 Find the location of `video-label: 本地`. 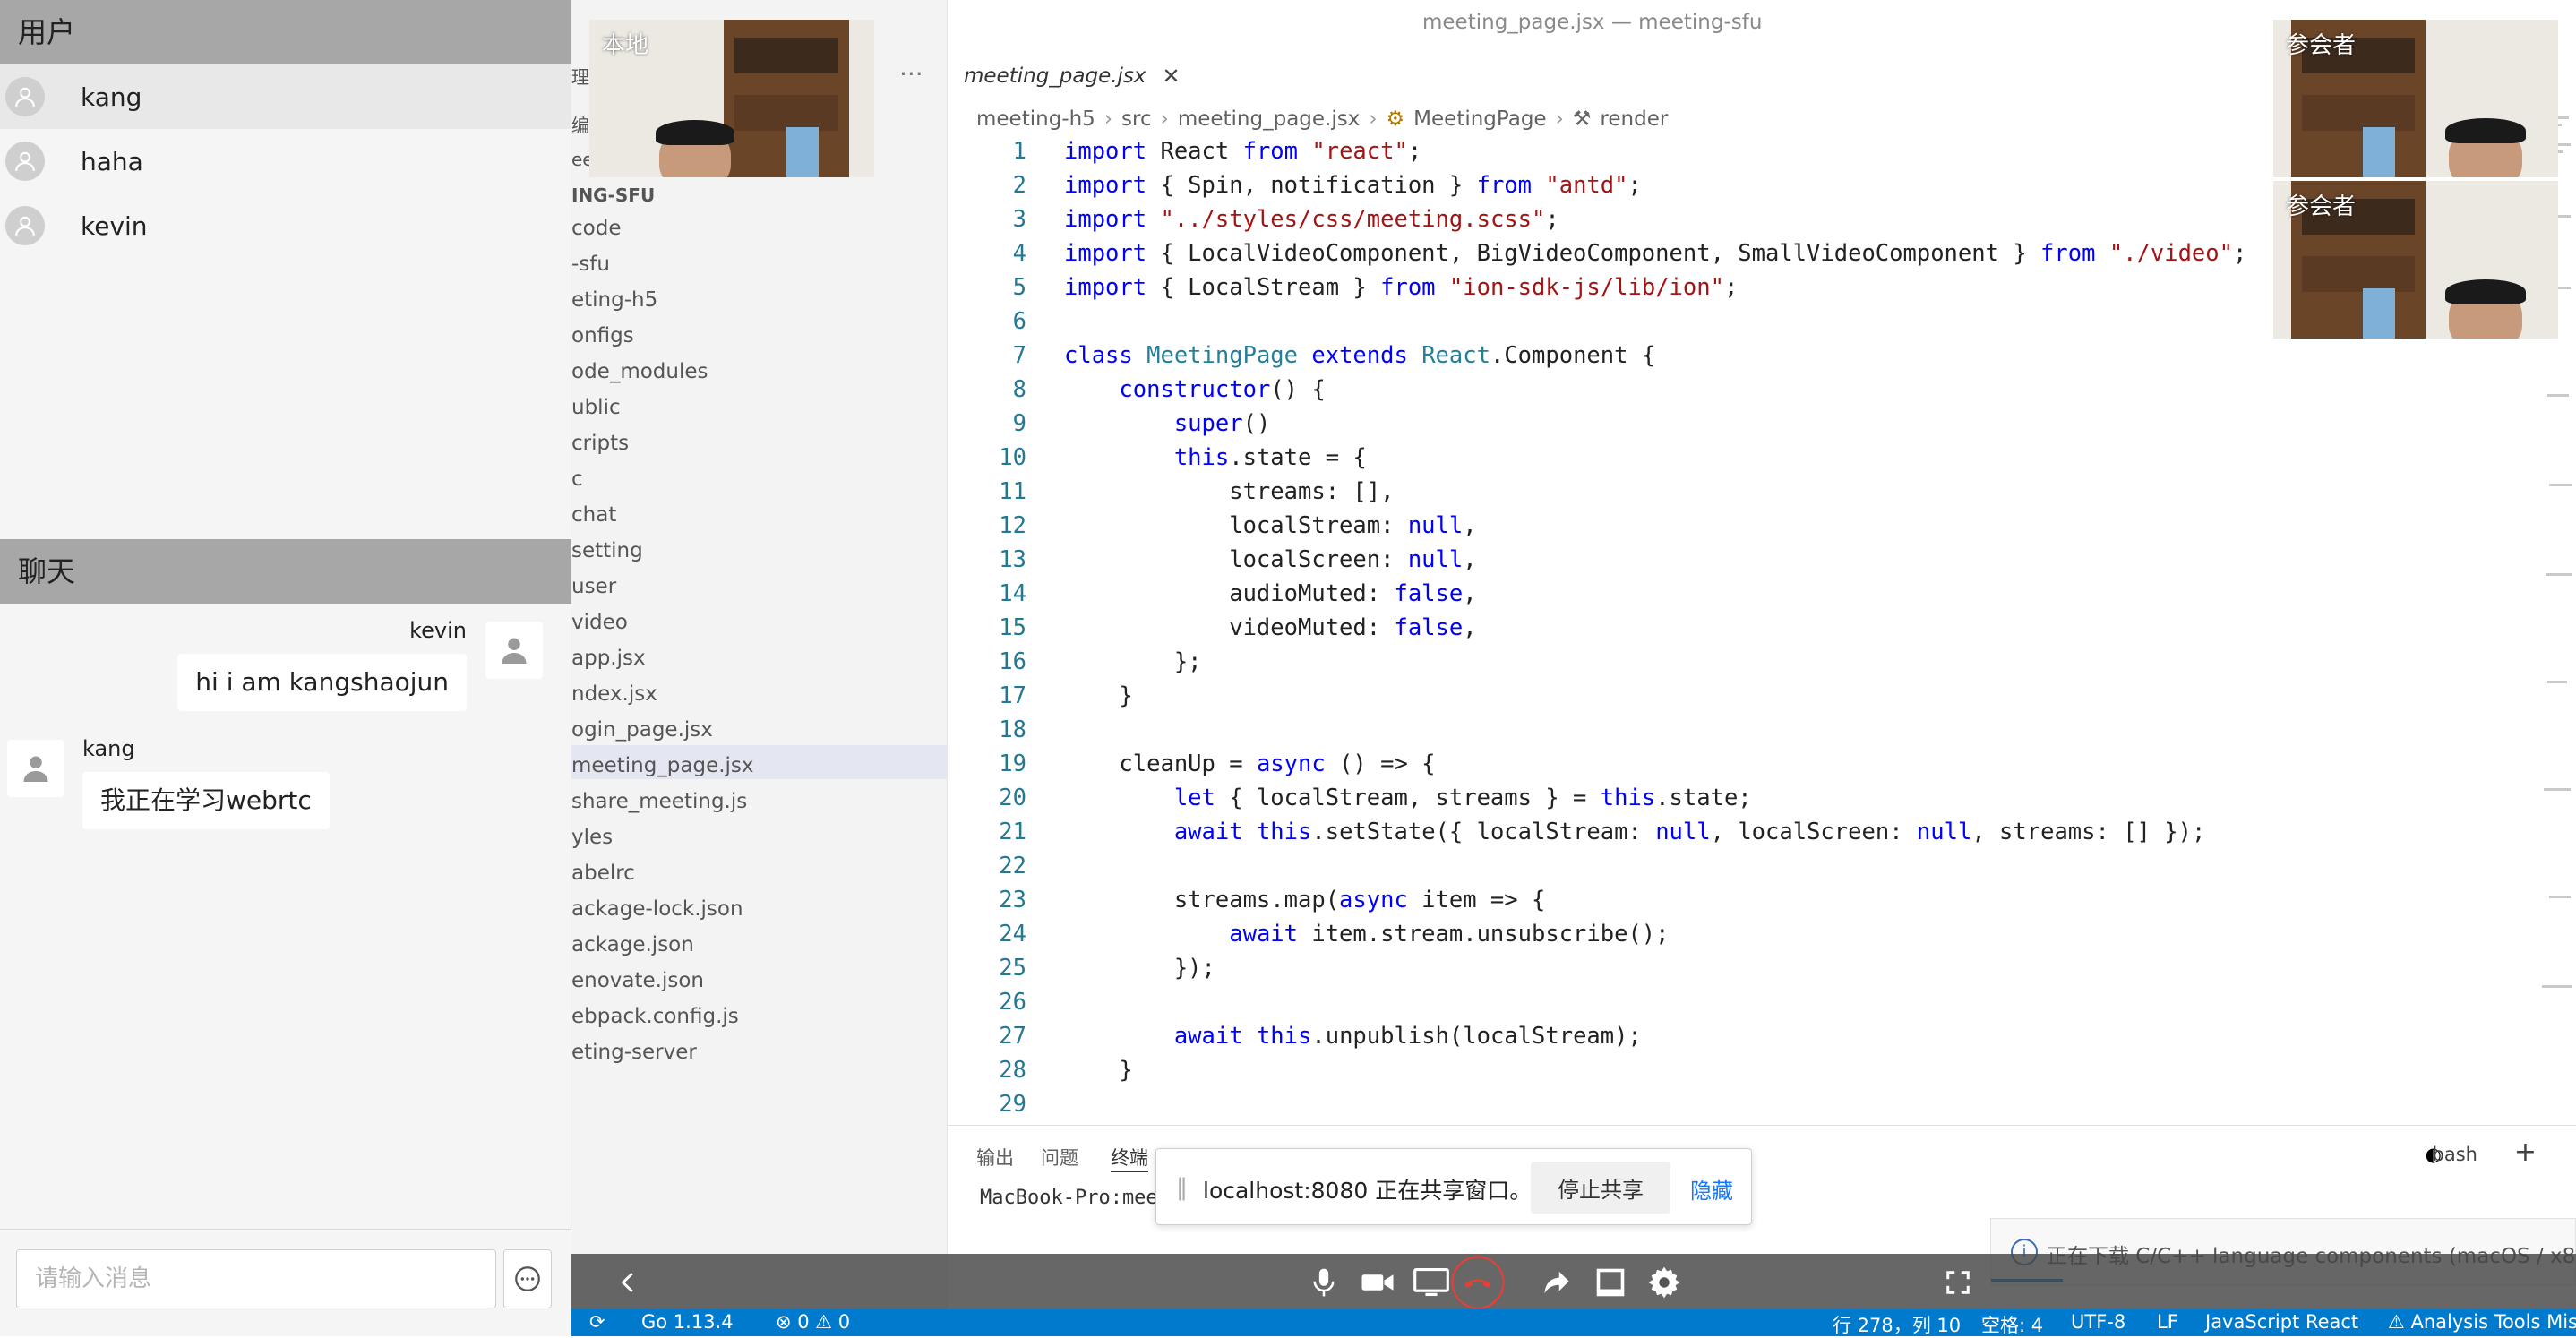

video-label: 本地 is located at coordinates (625, 45).